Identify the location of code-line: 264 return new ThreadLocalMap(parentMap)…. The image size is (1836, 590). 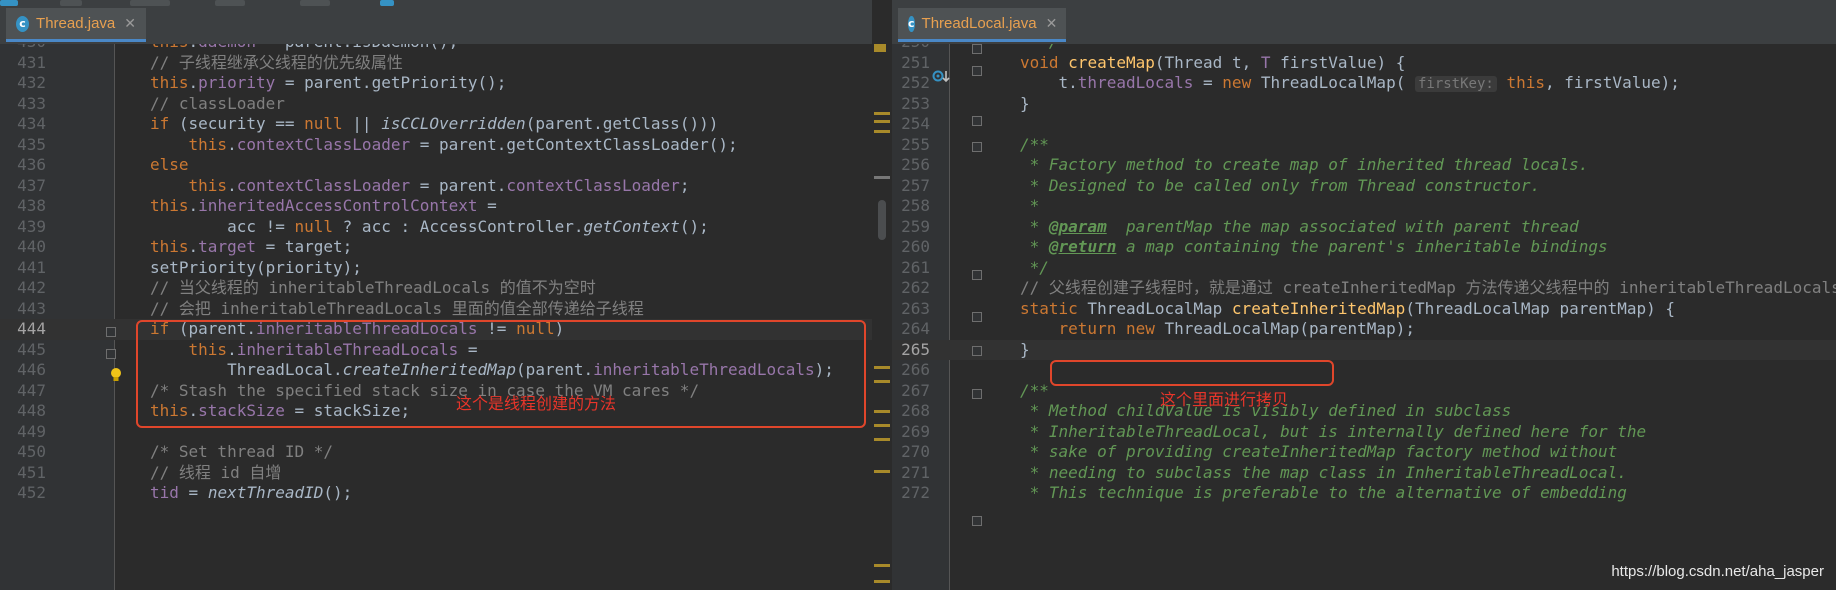
(1364, 329).